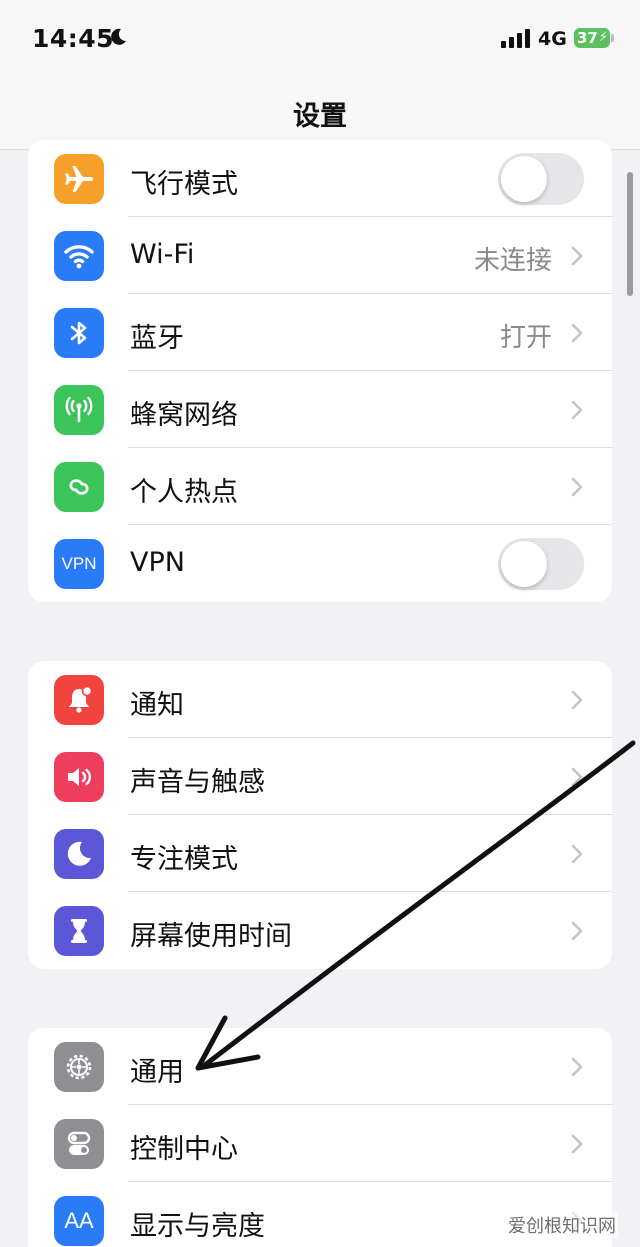  I want to click on settings-row-label: 个人热点, so click(184, 492).